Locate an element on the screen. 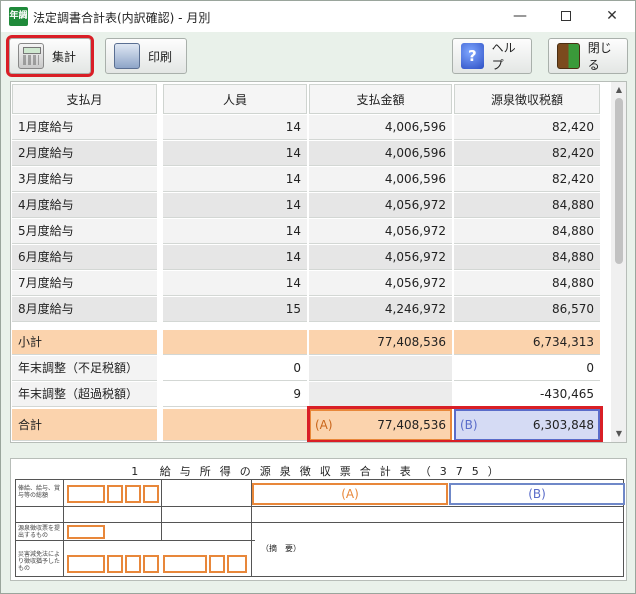  total-label: 合計 is located at coordinates (84, 425).